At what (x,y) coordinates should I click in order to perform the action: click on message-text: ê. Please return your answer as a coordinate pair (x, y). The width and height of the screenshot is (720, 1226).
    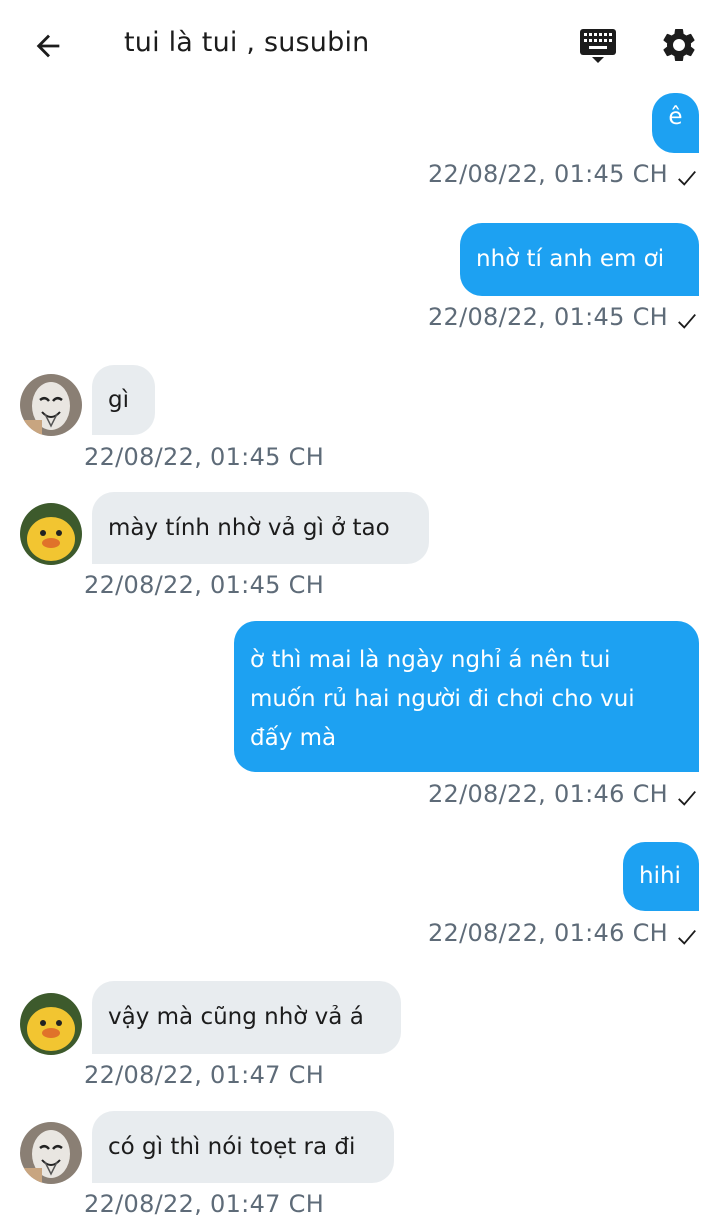
    Looking at the image, I should click on (675, 117).